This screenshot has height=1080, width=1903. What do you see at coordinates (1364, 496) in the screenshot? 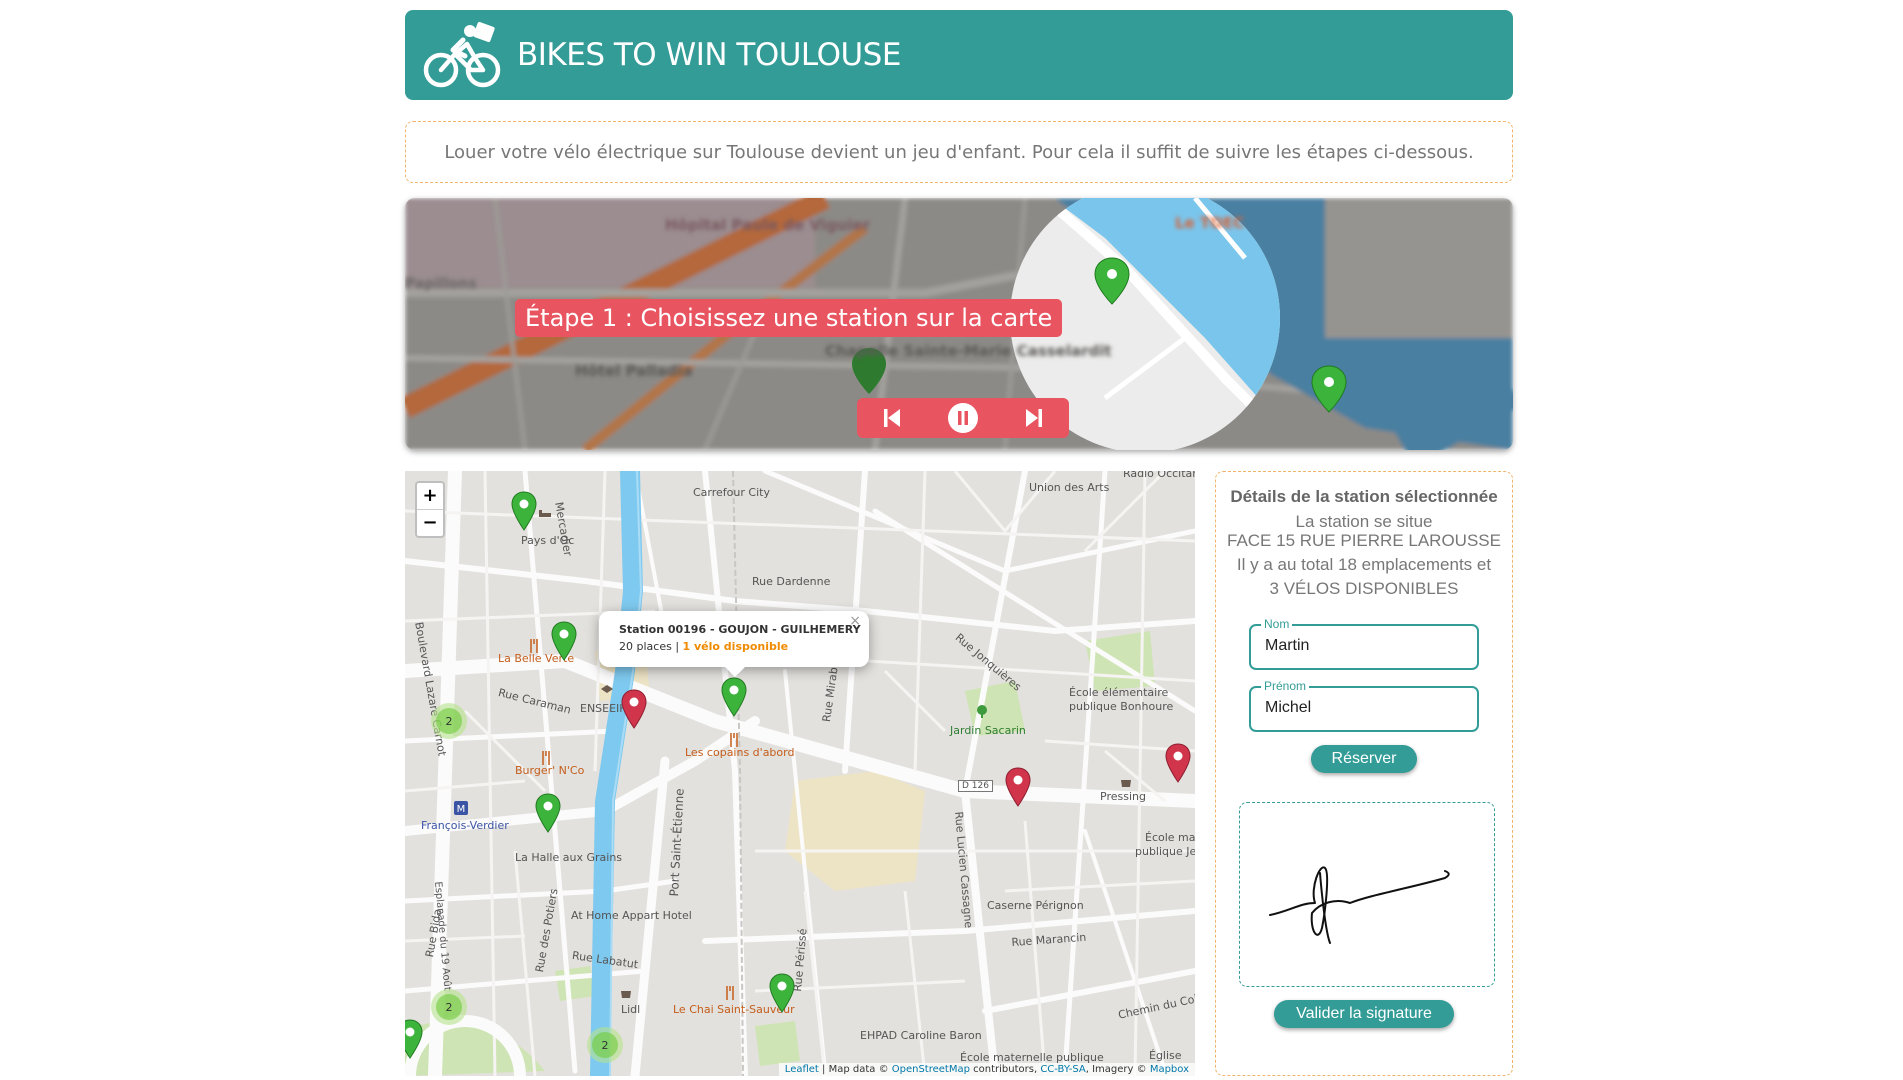
I see `panel-title: Détails de la station sélectionnée` at bounding box center [1364, 496].